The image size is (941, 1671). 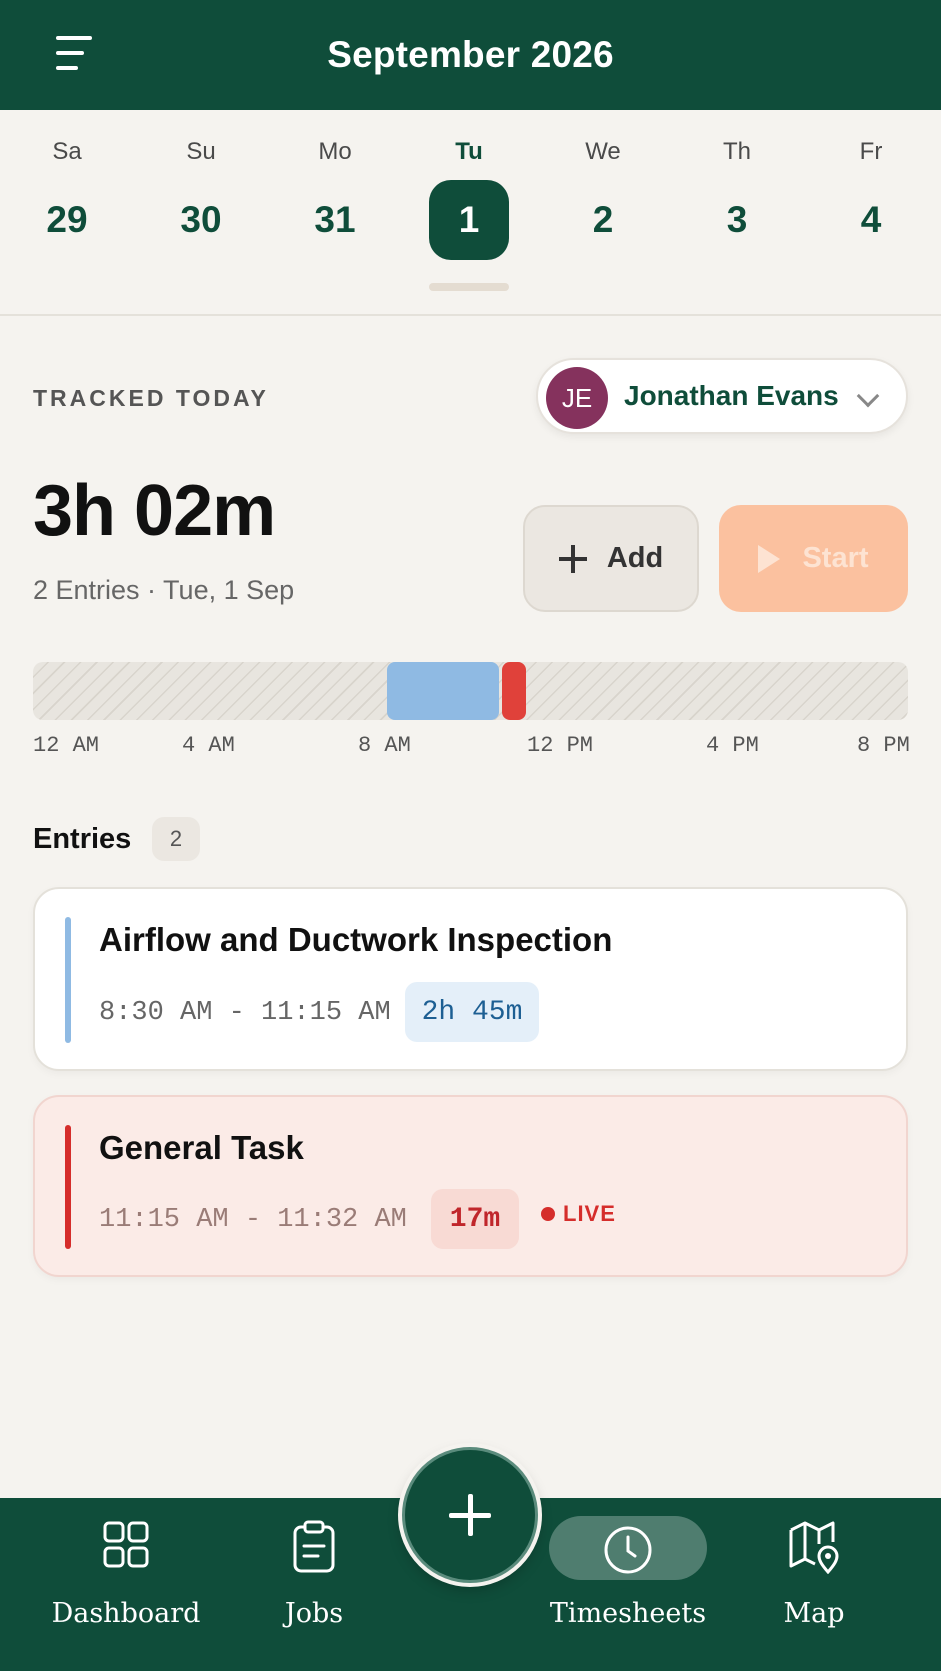 What do you see at coordinates (164, 590) in the screenshot?
I see `entries-date-summary: 2 Entries · Tue, 1 Sep` at bounding box center [164, 590].